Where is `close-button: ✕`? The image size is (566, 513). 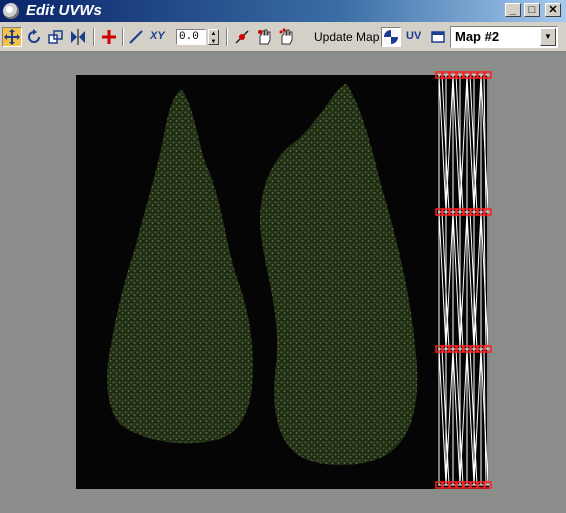
close-button: ✕ is located at coordinates (553, 10).